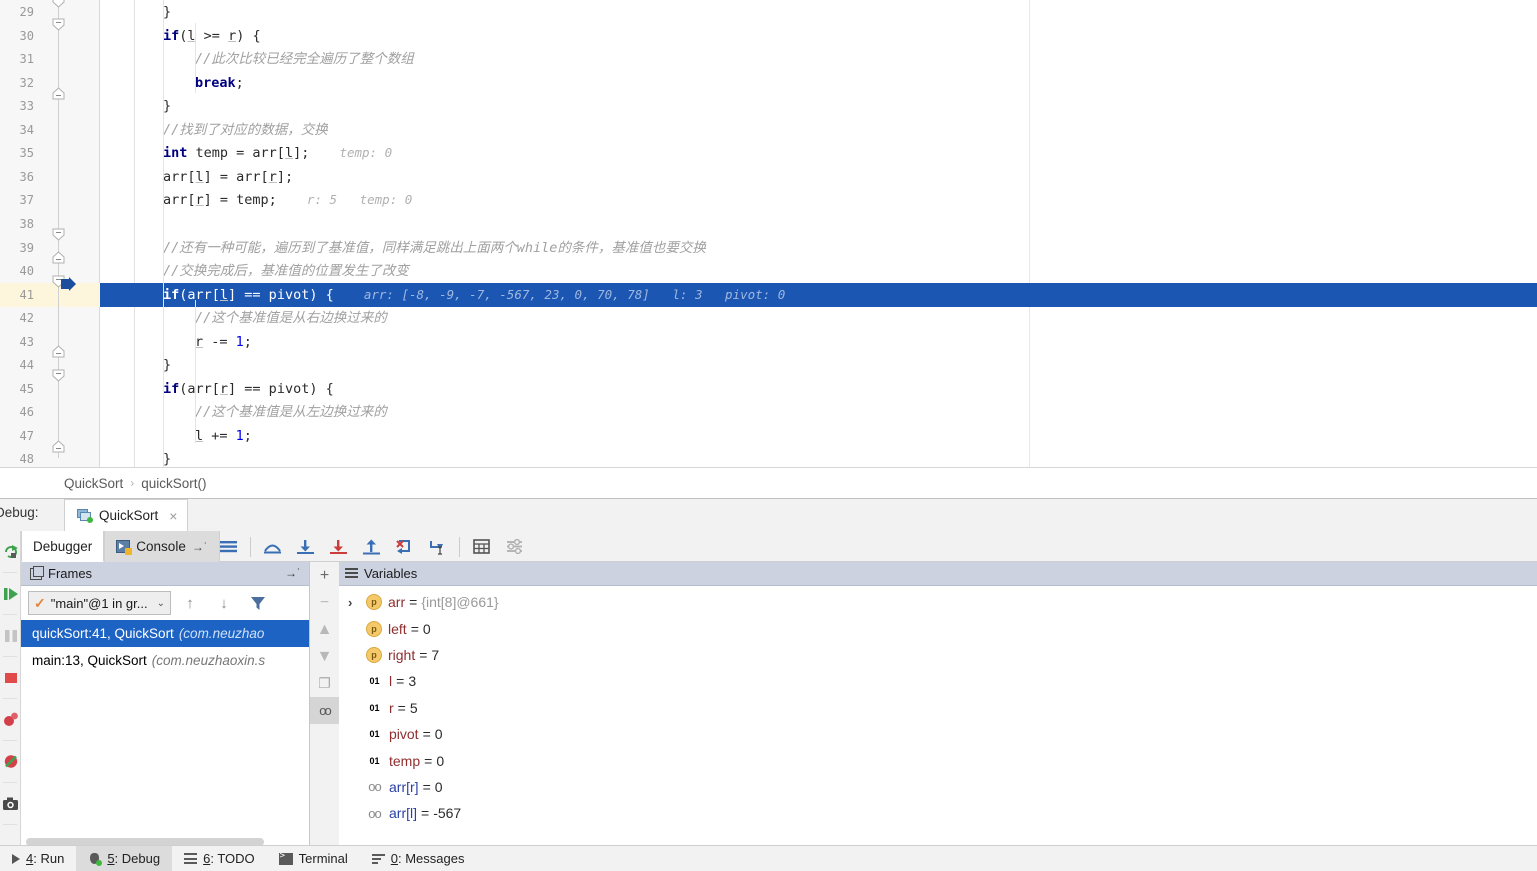 The height and width of the screenshot is (871, 1537). I want to click on code-line: 44}, so click(768, 365).